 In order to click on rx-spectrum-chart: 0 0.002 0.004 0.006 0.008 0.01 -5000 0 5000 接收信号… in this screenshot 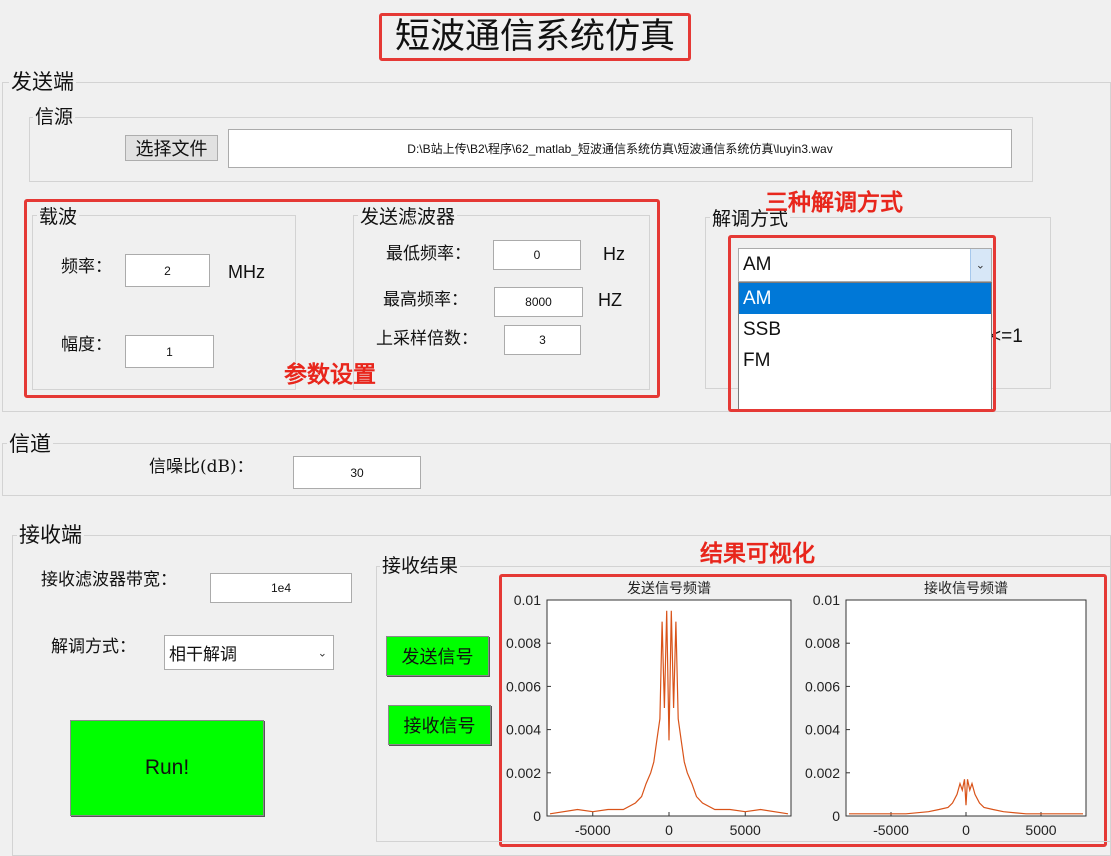, I will do `click(946, 709)`.